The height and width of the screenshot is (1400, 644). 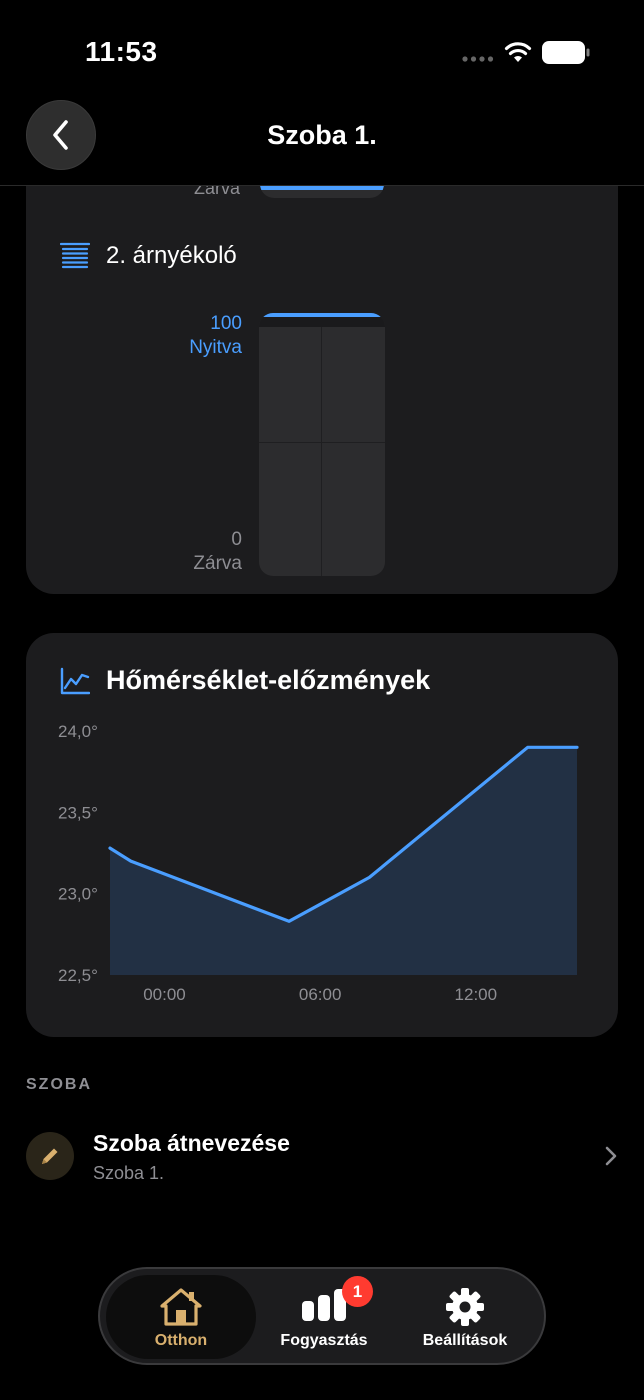 What do you see at coordinates (324, 1305) in the screenshot?
I see `bar-chart-icon` at bounding box center [324, 1305].